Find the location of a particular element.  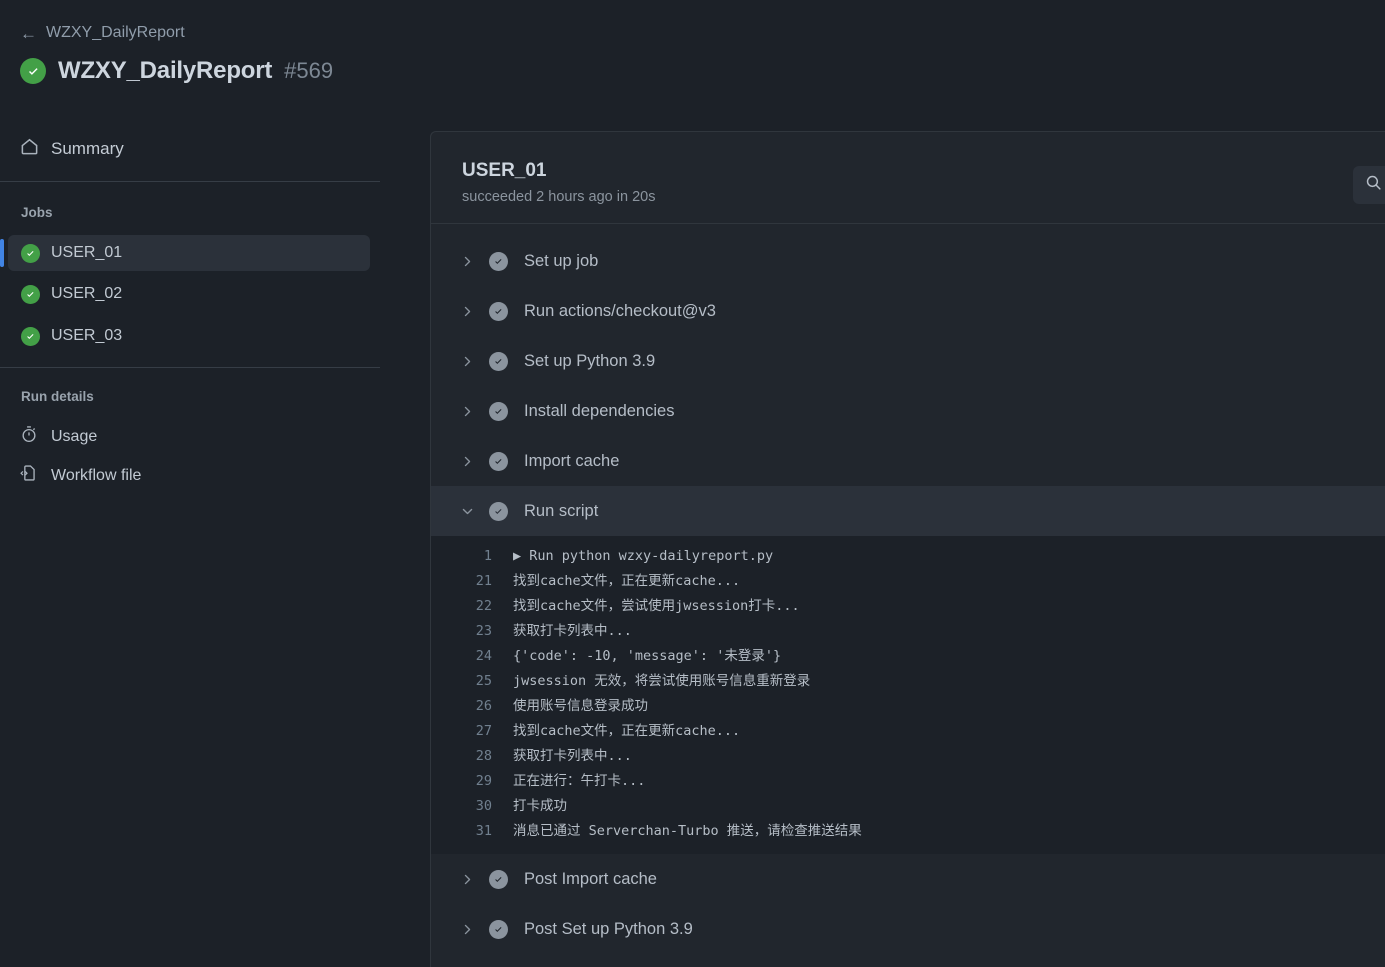

job-header: USER_01 succeeded 2 hours ago in 20s is located at coordinates (908, 178).